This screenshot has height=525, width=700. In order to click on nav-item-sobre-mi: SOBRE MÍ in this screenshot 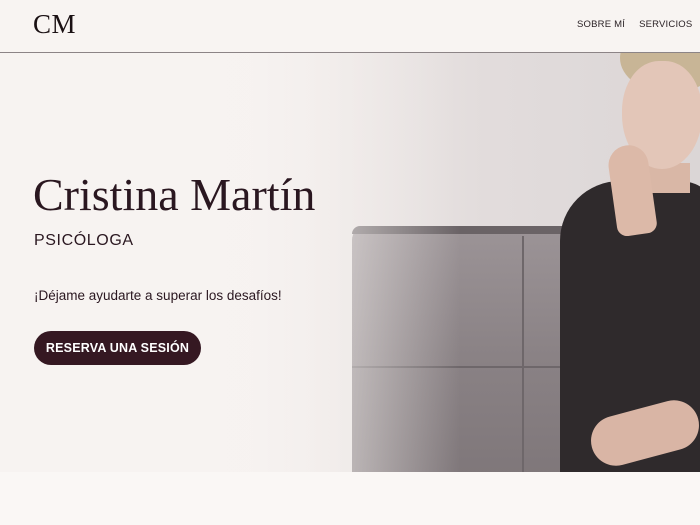, I will do `click(601, 24)`.